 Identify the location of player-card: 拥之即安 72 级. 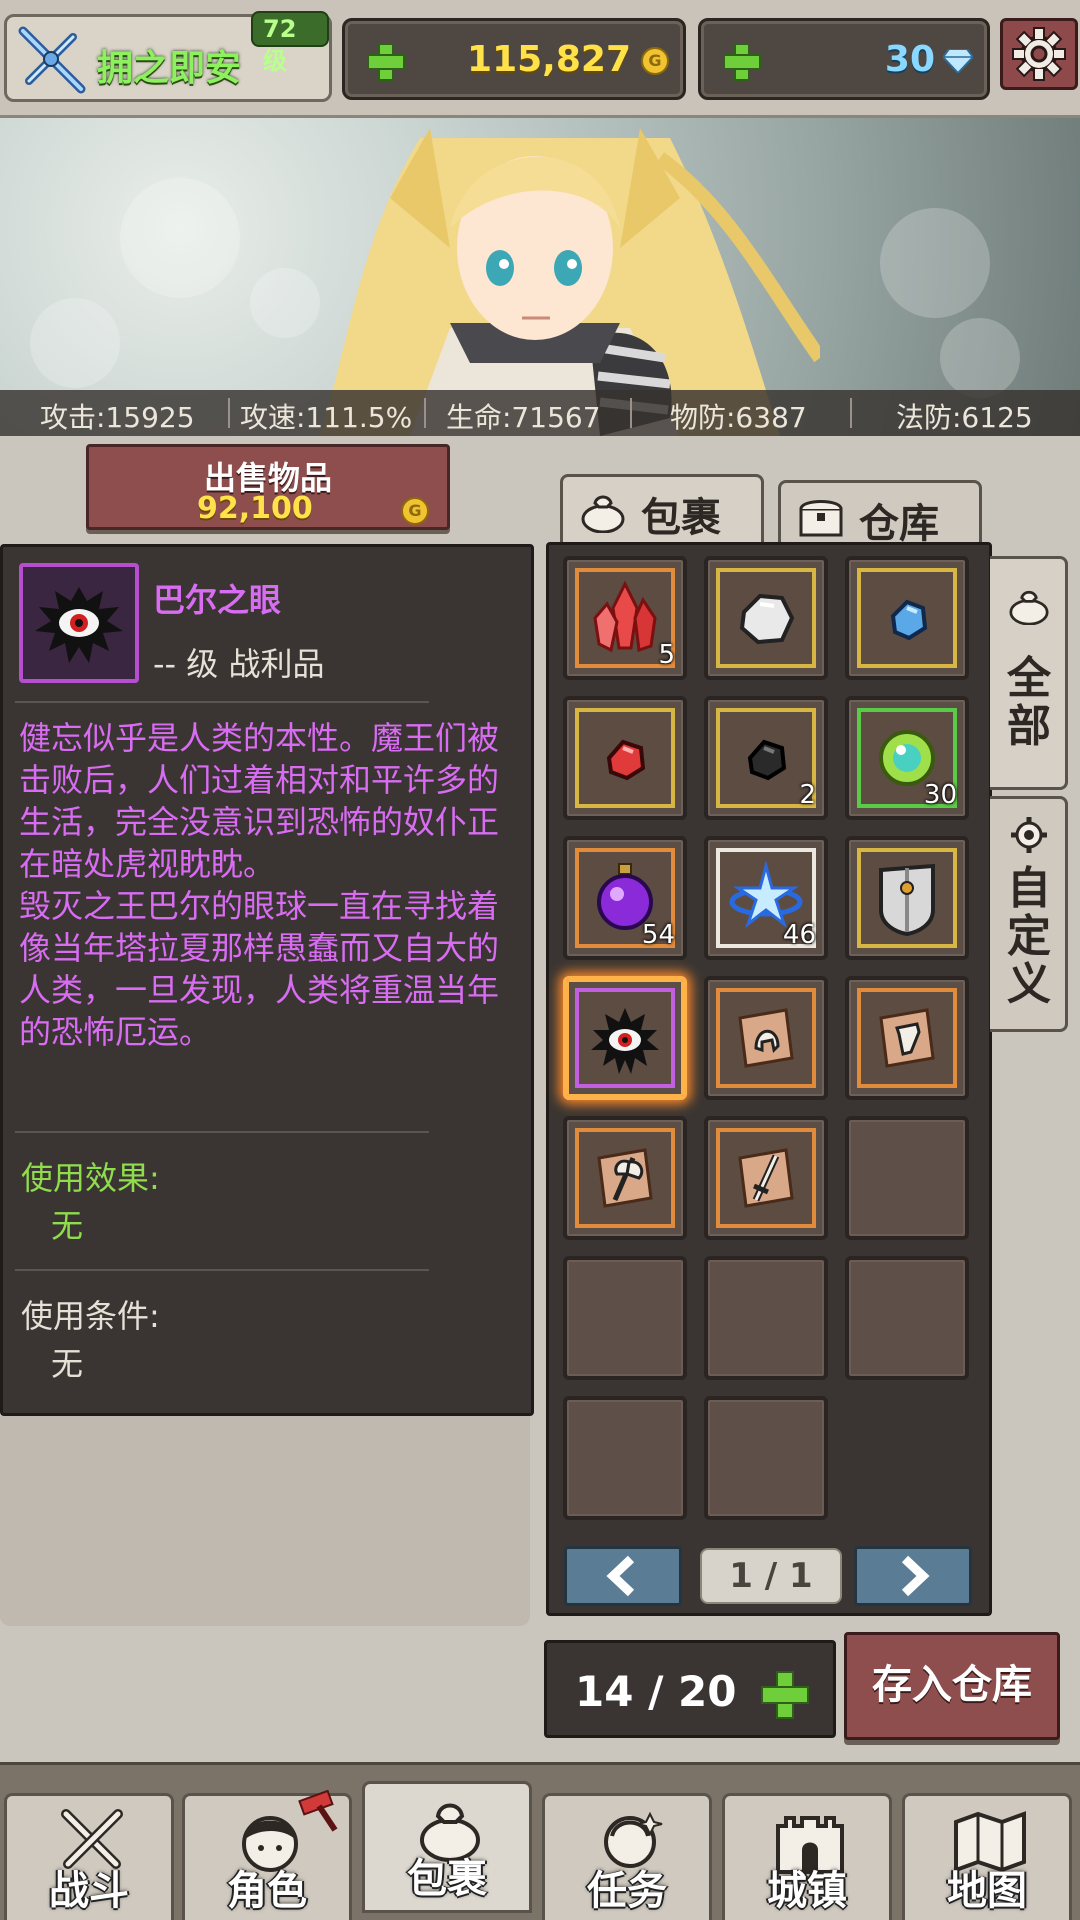
(168, 56).